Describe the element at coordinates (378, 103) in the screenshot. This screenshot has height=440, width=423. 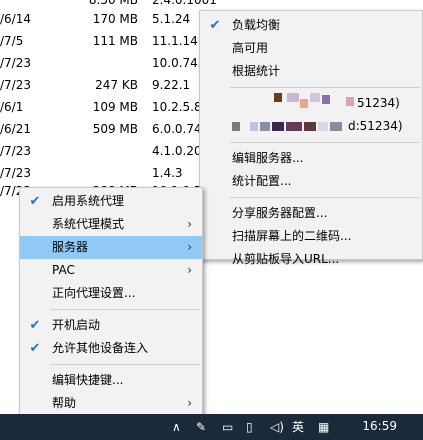
I see `menu-item-label: 51234)` at that location.